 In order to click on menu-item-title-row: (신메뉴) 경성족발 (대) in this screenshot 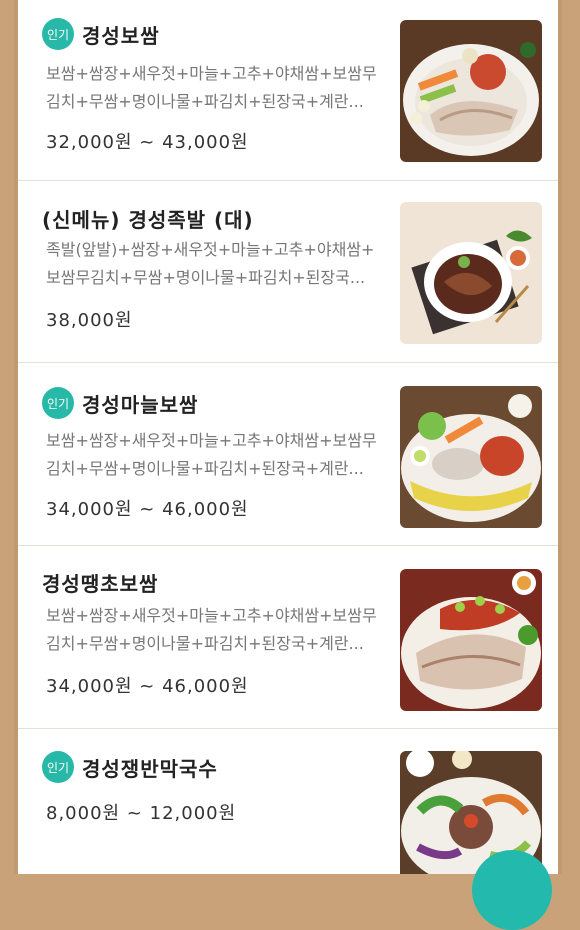, I will do `click(148, 218)`.